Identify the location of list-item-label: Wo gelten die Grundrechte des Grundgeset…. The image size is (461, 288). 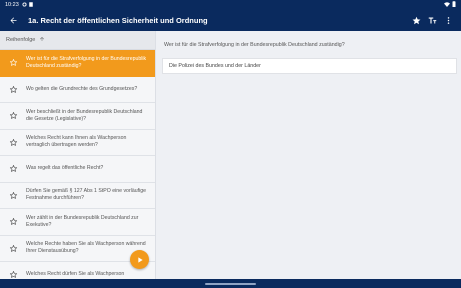
(82, 88).